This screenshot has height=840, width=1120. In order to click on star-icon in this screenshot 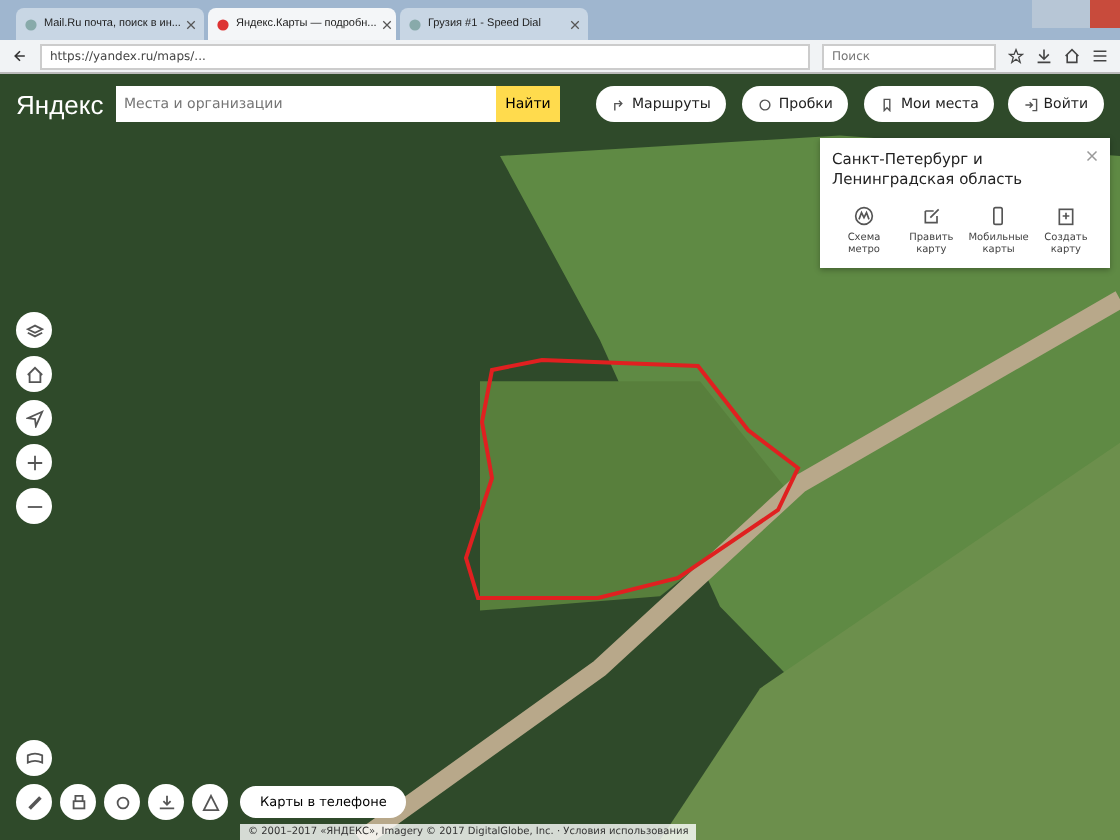, I will do `click(1016, 56)`.